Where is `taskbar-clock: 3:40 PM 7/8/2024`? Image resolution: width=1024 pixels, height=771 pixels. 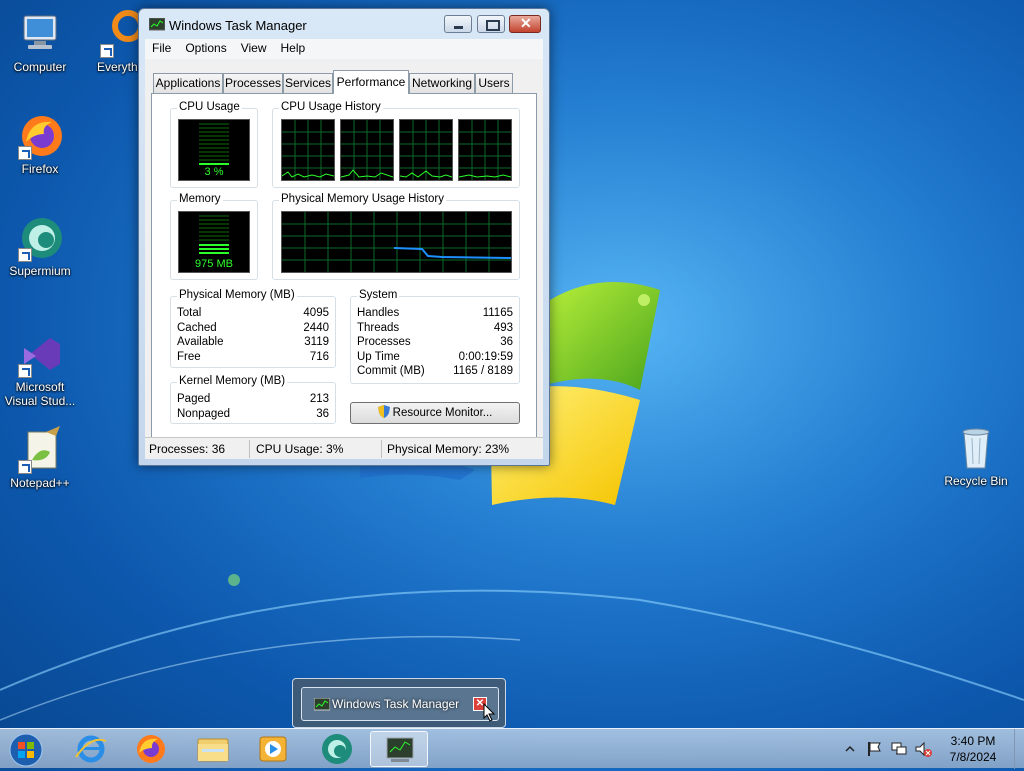
taskbar-clock: 3:40 PM 7/8/2024 is located at coordinates (973, 749).